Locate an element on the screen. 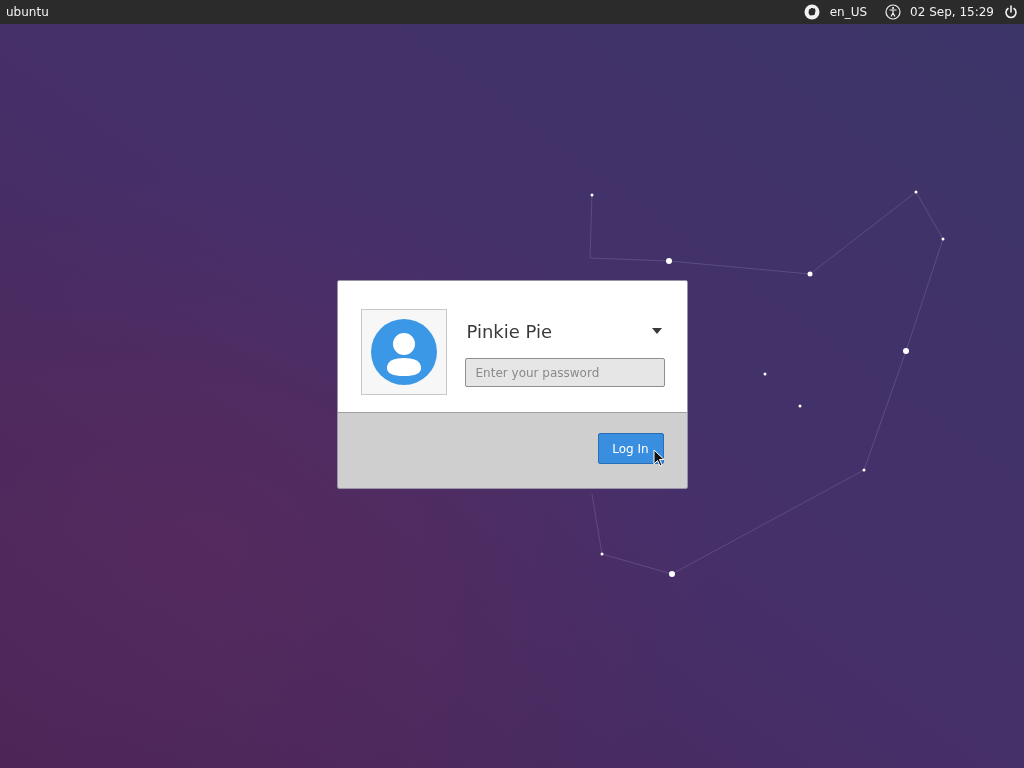 The width and height of the screenshot is (1024, 768). password-field: Enter your password is located at coordinates (564, 372).